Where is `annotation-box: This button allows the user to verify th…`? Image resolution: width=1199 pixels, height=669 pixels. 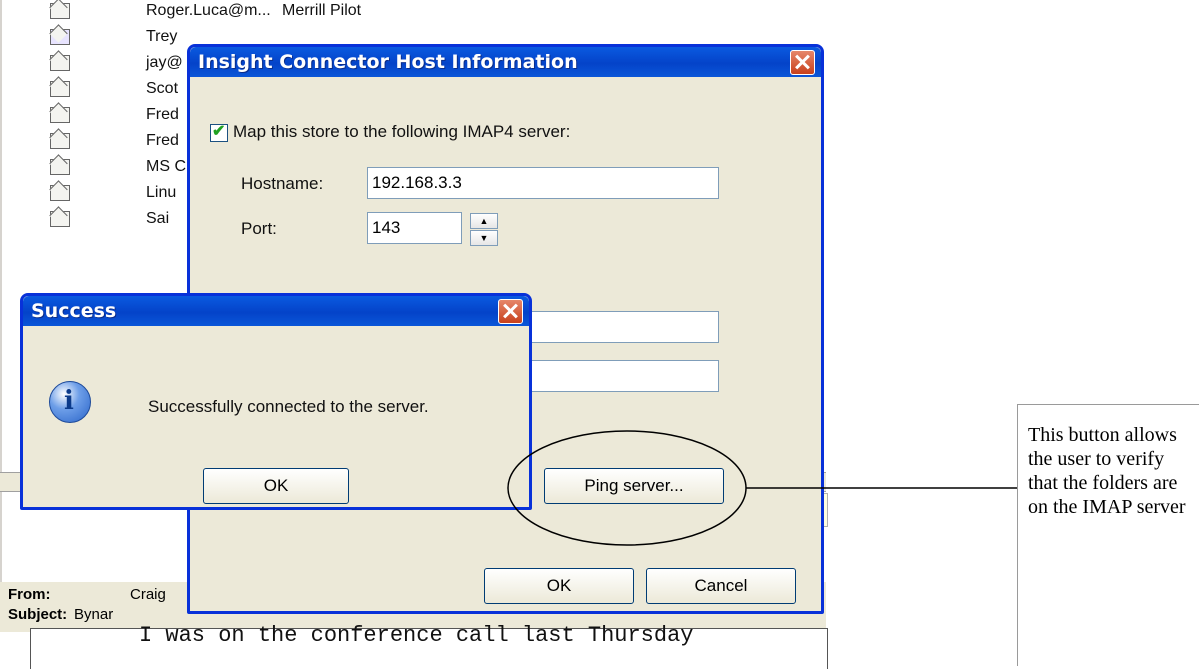 annotation-box: This button allows the user to verify th… is located at coordinates (1108, 535).